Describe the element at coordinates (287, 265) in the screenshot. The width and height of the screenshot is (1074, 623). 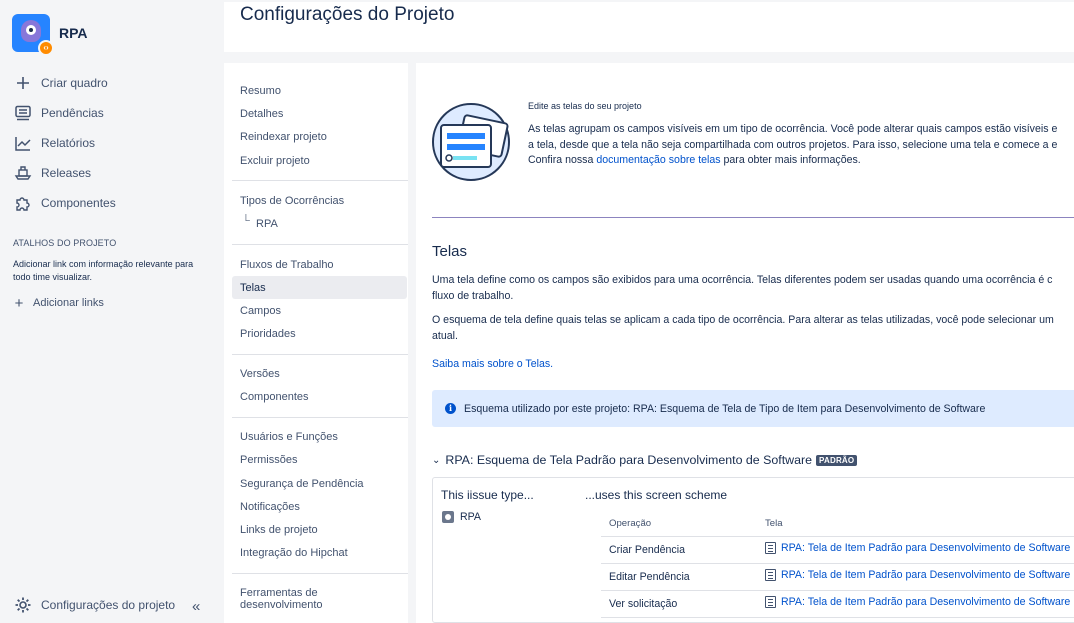
I see `settings-link-fluxos: Fluxos de Trabalho` at that location.